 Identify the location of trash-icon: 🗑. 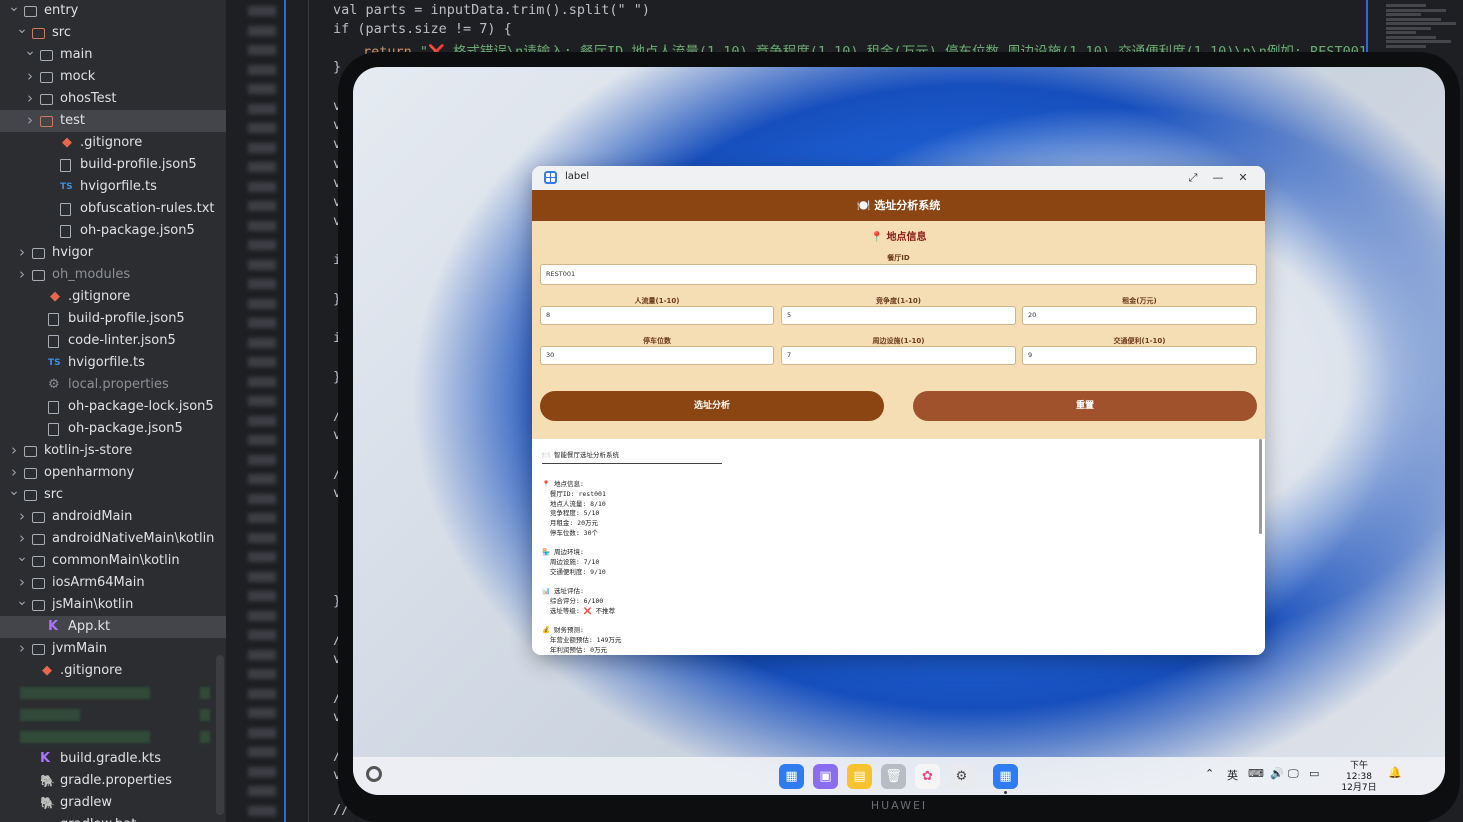
(893, 776).